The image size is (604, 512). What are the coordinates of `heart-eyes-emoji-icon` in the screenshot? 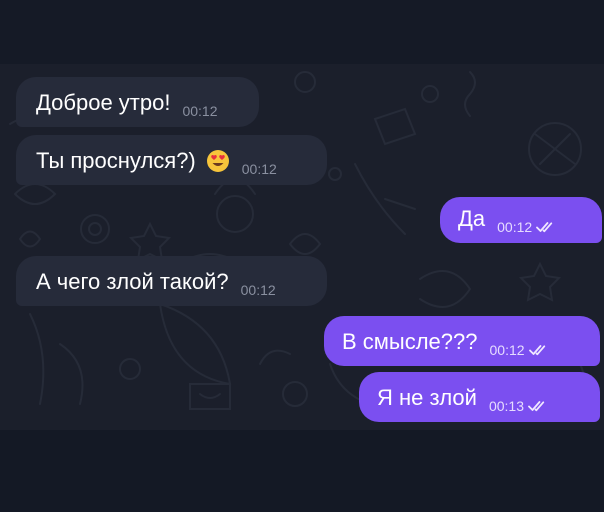 It's located at (217, 161).